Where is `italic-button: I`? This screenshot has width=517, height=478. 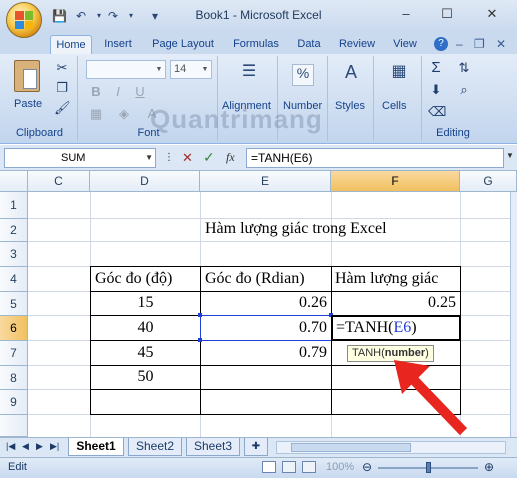
italic-button: I is located at coordinates (118, 92).